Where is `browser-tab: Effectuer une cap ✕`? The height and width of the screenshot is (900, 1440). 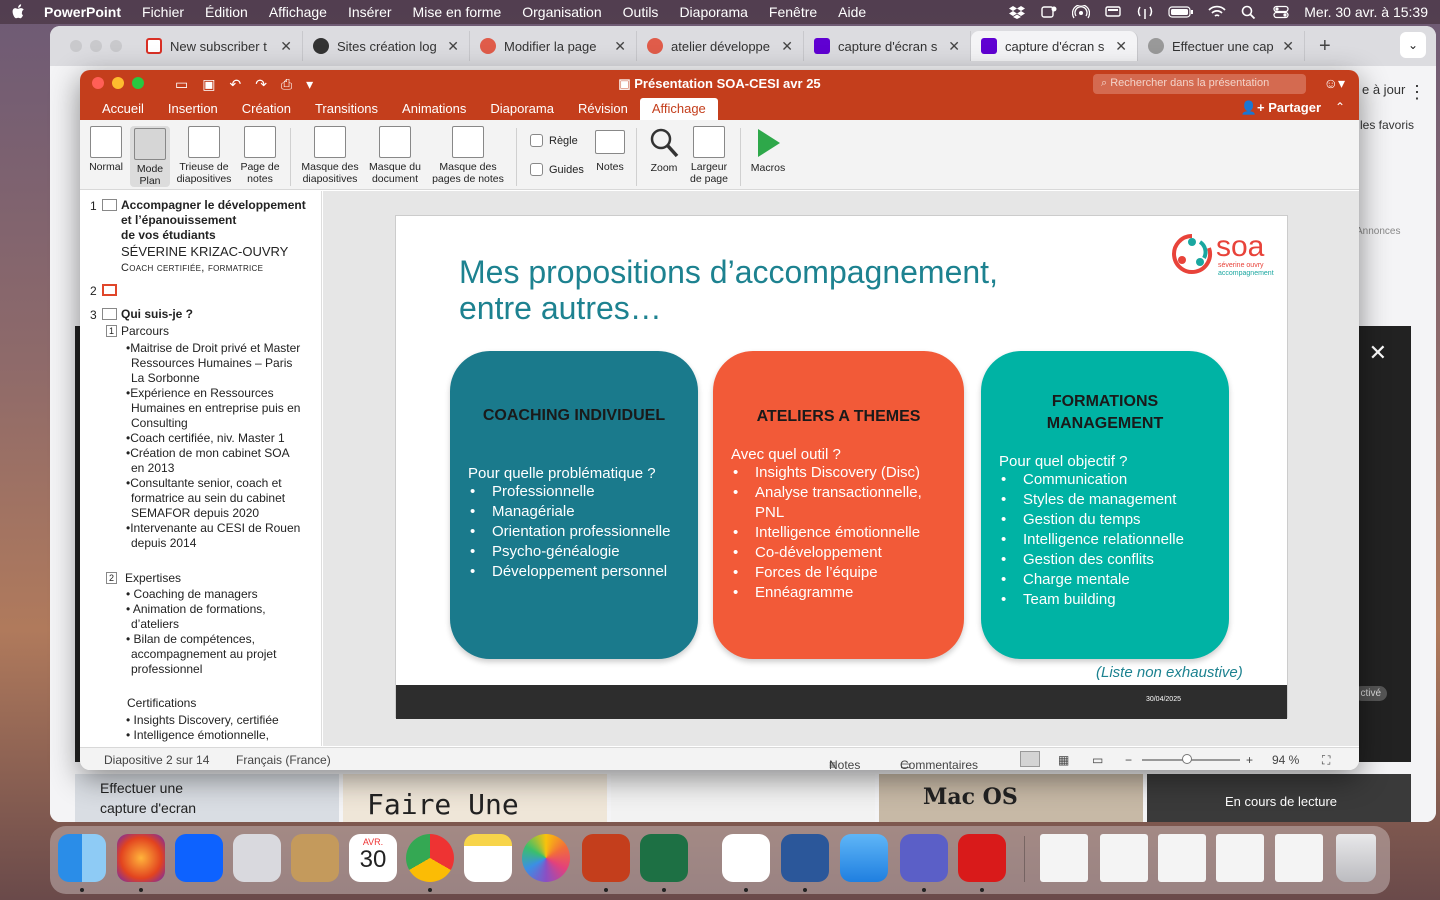 browser-tab: Effectuer une cap ✕ is located at coordinates (1221, 46).